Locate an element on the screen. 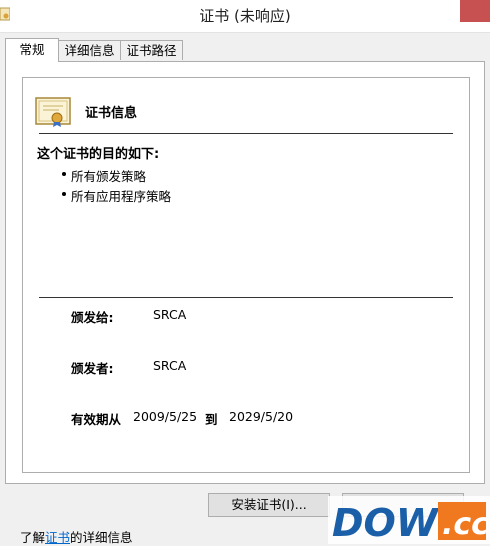  tab-certification-path: 证书路径 is located at coordinates (151, 50).